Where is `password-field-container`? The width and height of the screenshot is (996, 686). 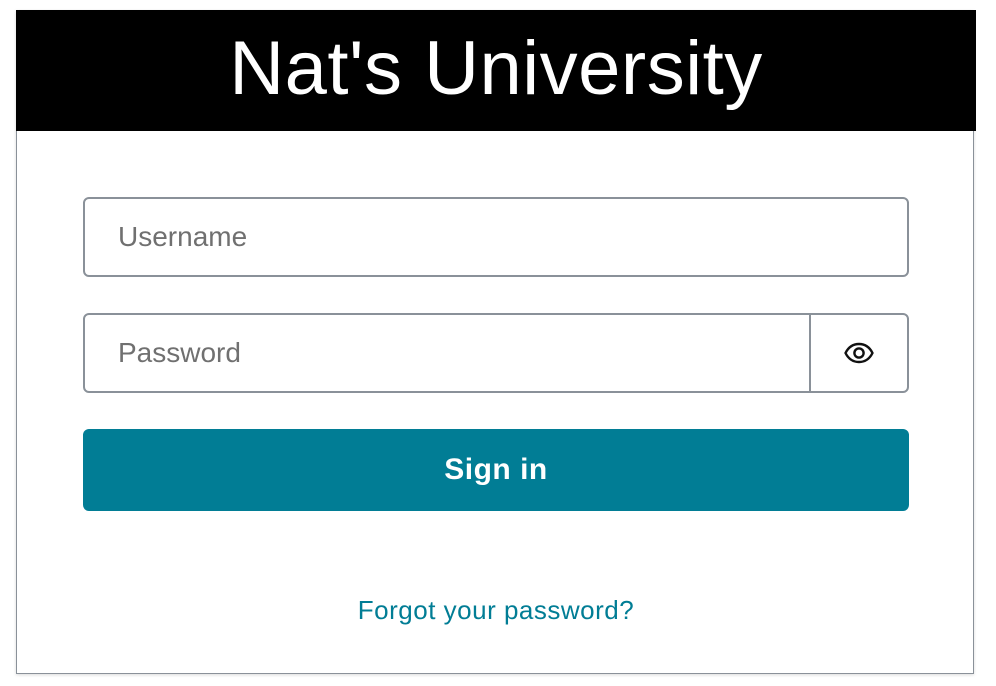
password-field-container is located at coordinates (496, 353).